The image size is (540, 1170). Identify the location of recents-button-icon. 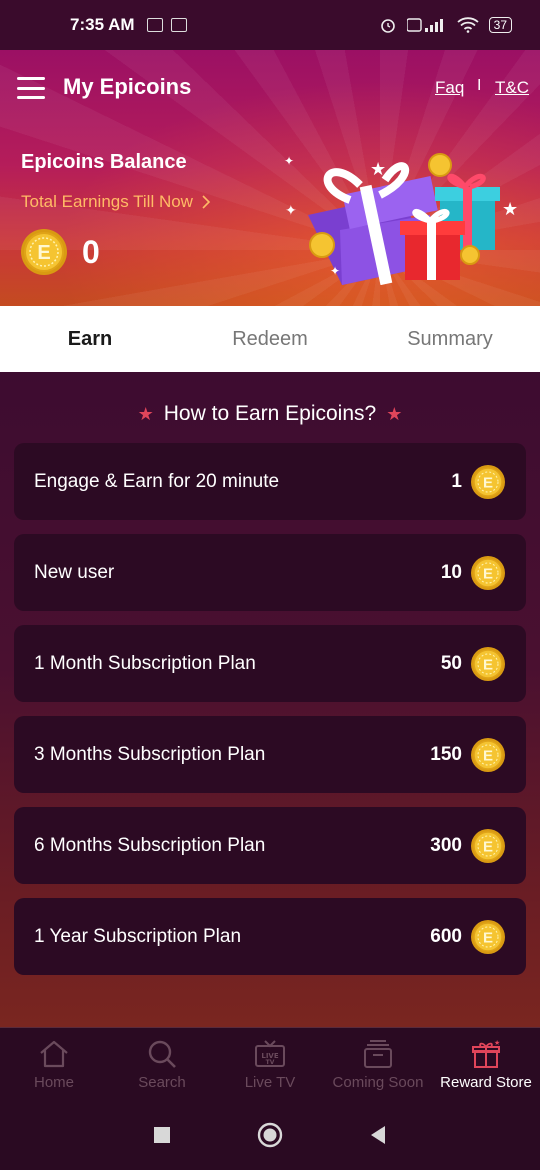
(162, 1135).